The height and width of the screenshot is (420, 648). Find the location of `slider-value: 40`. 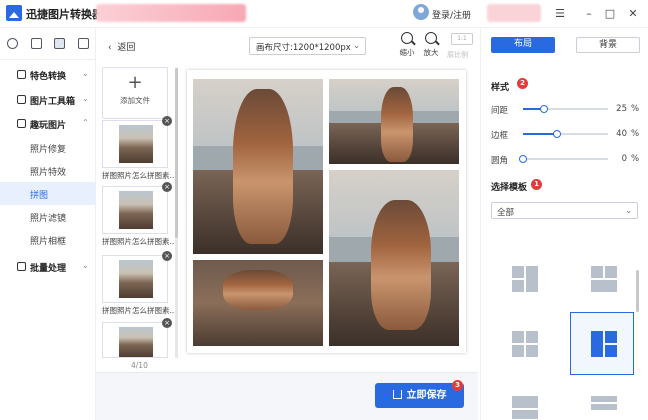

slider-value: 40 is located at coordinates (621, 134).